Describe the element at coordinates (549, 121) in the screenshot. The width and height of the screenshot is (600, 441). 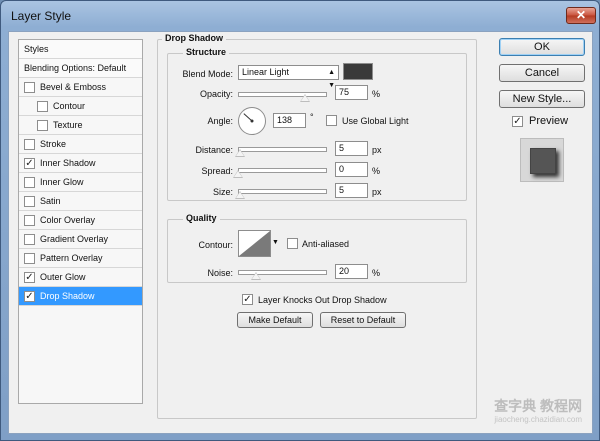
I see `preview-label: Preview` at that location.